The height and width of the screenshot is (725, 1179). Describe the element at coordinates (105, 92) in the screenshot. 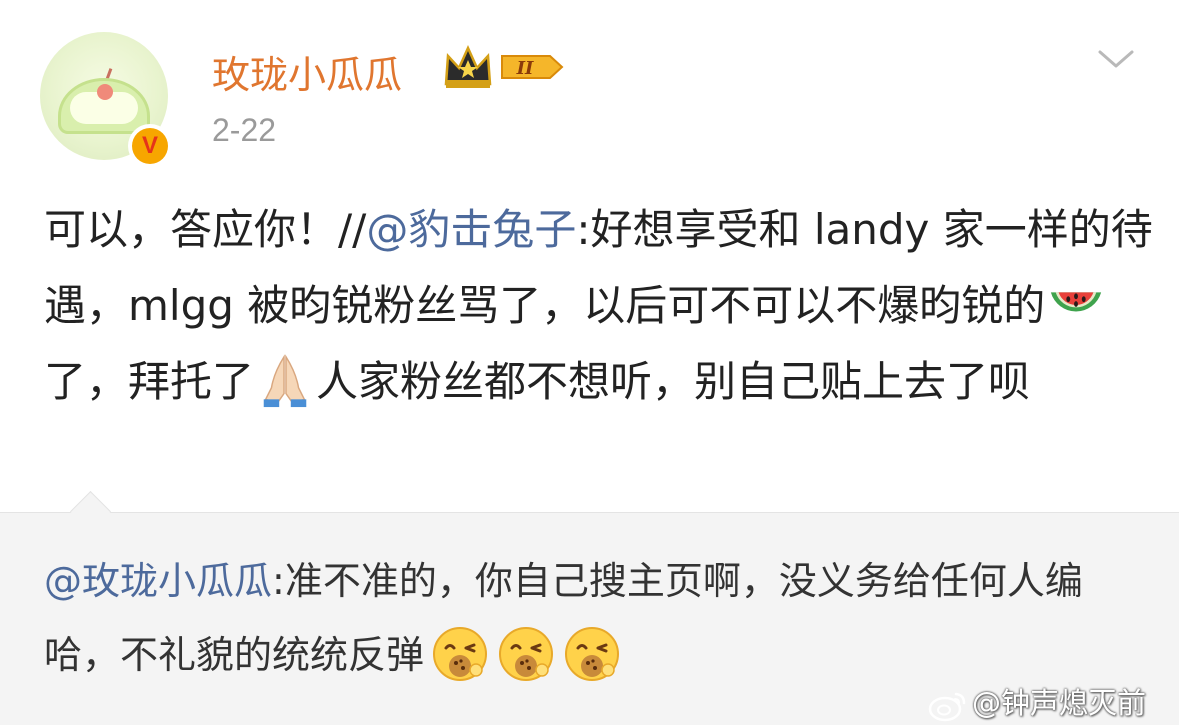

I see `avatar-cherry` at that location.